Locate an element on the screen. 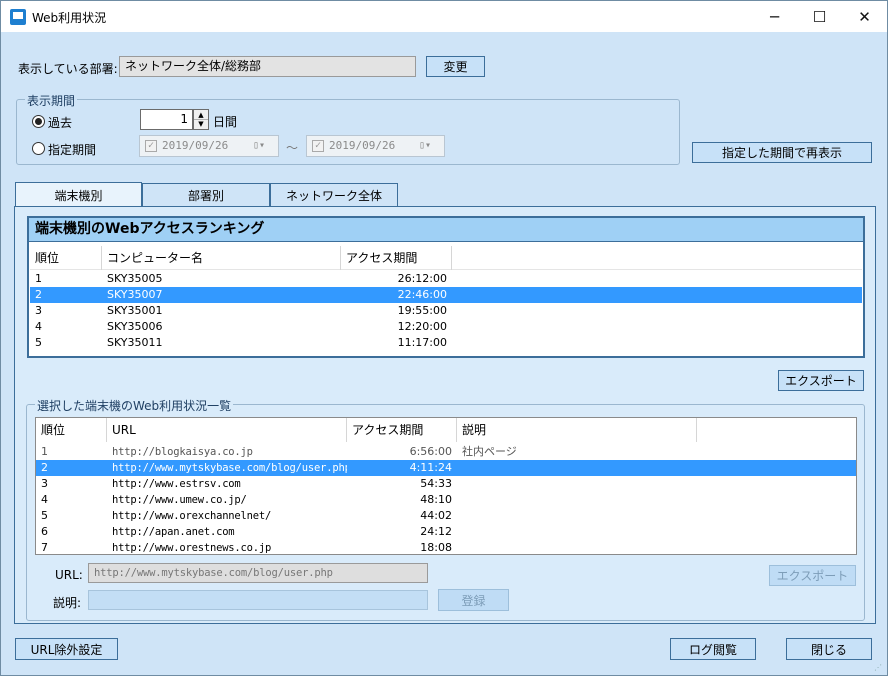 This screenshot has width=888, height=676. tab-department: 部署別 is located at coordinates (206, 195).